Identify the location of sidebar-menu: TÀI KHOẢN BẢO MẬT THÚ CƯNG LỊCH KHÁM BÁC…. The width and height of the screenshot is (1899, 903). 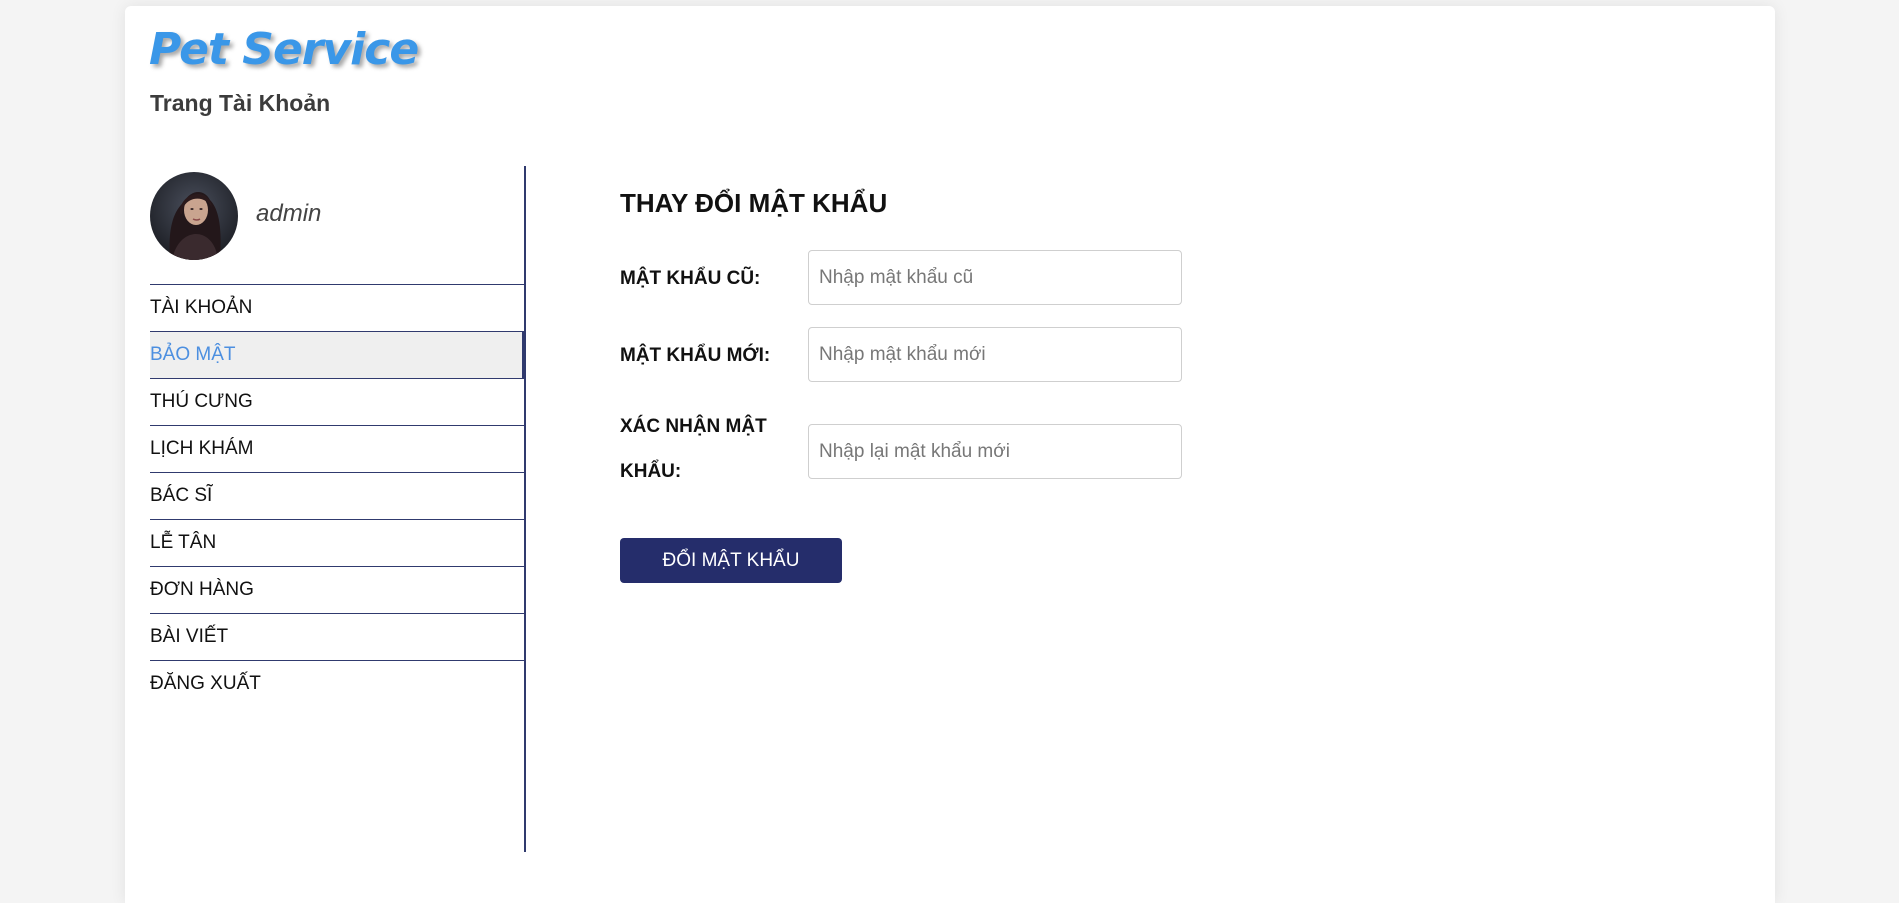
(338, 496).